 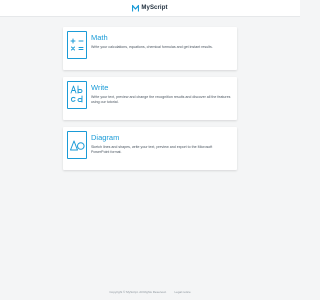 What do you see at coordinates (105, 137) in the screenshot?
I see `card-title: Diagram` at bounding box center [105, 137].